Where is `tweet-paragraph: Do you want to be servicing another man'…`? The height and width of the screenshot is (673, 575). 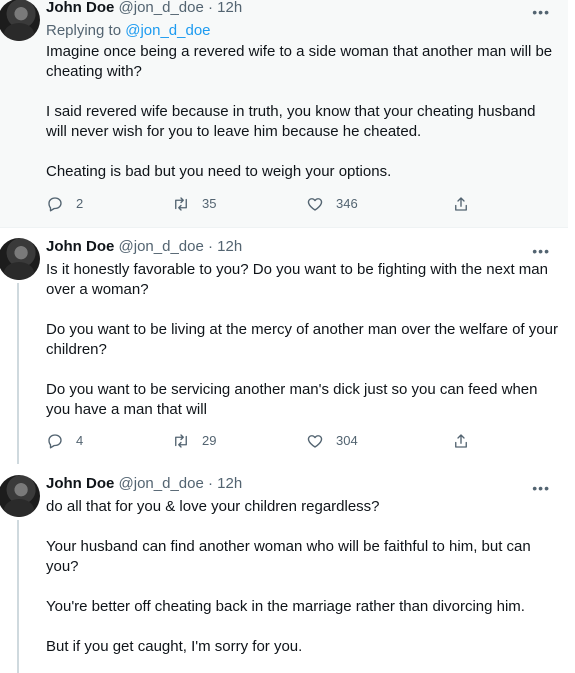 tweet-paragraph: Do you want to be servicing another man'… is located at coordinates (292, 399).